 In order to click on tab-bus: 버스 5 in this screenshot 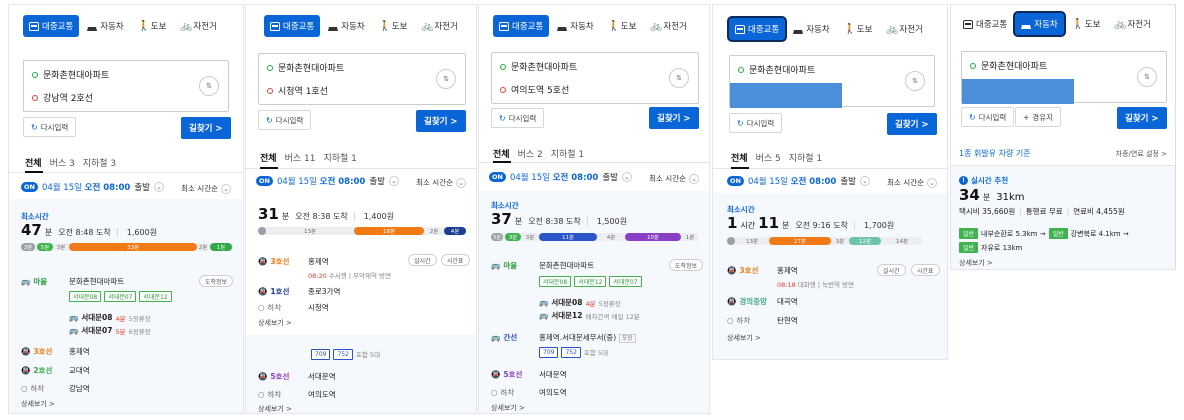, I will do `click(768, 157)`.